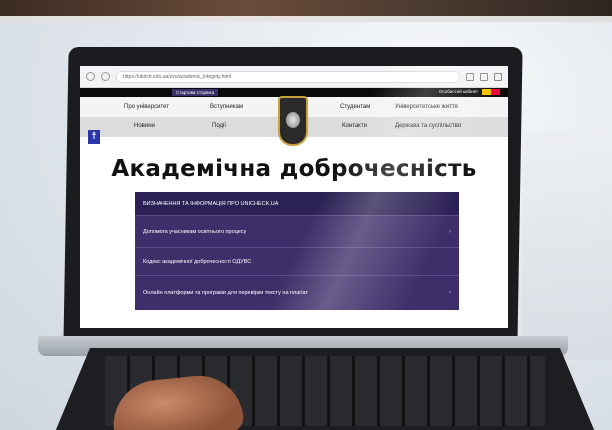  I want to click on accordion-item-label: Кодекс академічної доброчесності ОДУВС, so click(197, 261).